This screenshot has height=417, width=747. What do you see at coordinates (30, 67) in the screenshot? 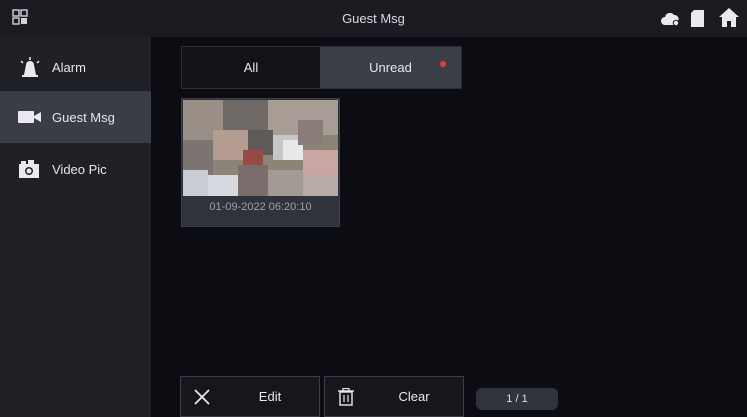
I see `alarm-siren-icon` at bounding box center [30, 67].